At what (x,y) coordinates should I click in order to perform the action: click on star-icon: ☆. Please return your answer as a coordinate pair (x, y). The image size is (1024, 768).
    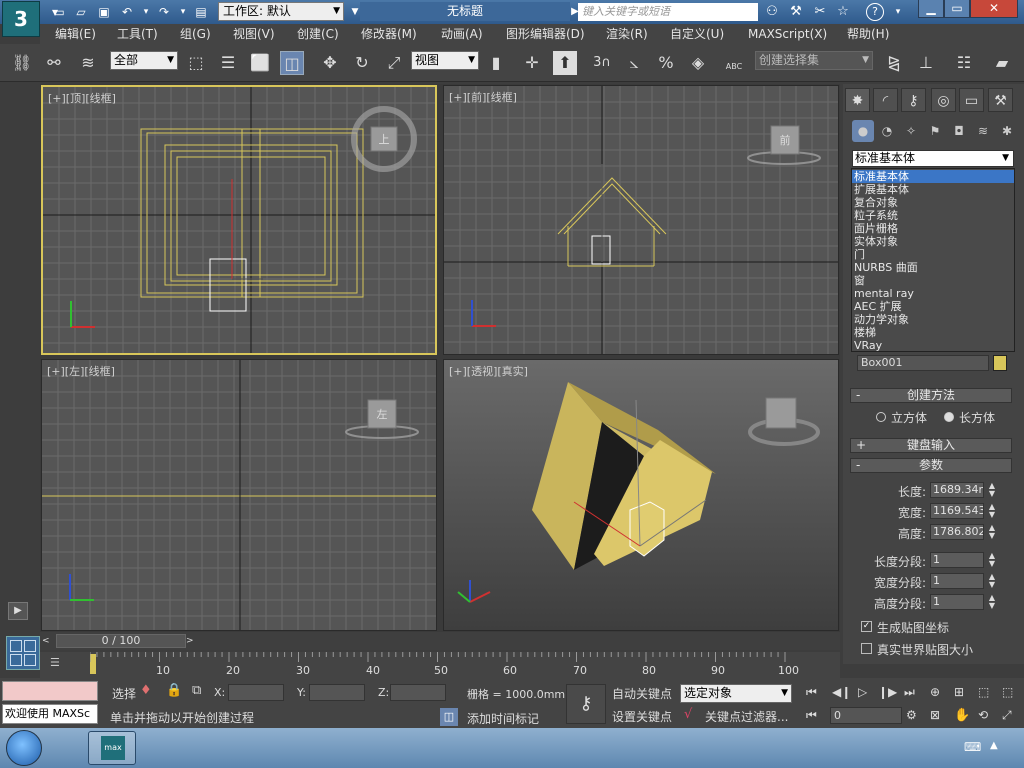
    Looking at the image, I should click on (843, 12).